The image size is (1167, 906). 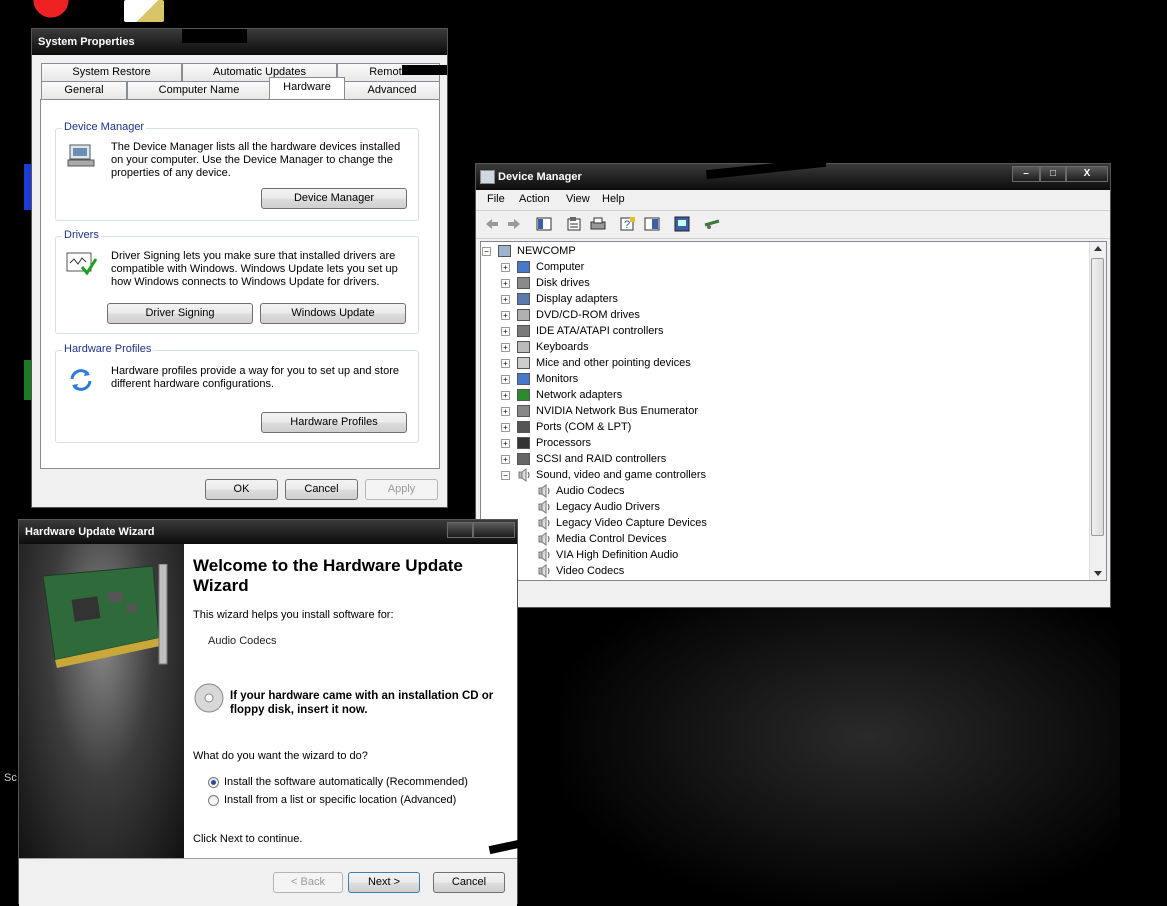 I want to click on tree-node-label: DVD/CD-ROM drives, so click(x=588, y=315).